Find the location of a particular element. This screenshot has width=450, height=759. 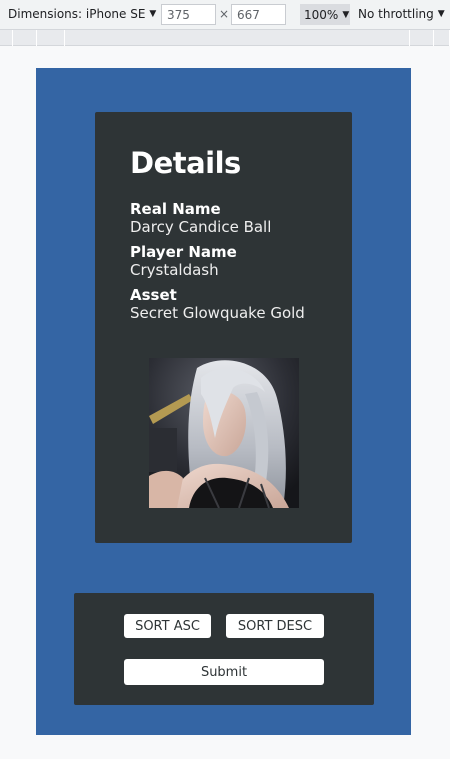

real-name-label: Real Name is located at coordinates (175, 209).